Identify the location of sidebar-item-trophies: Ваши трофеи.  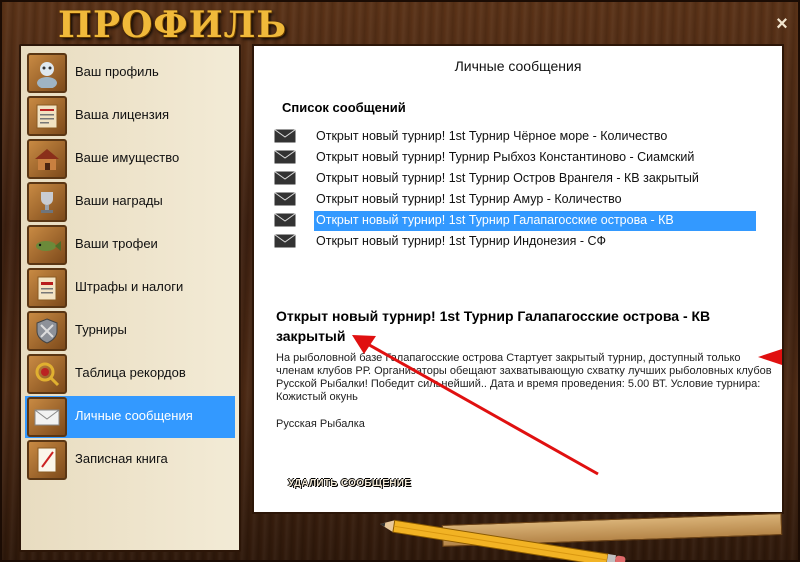
(130, 245).